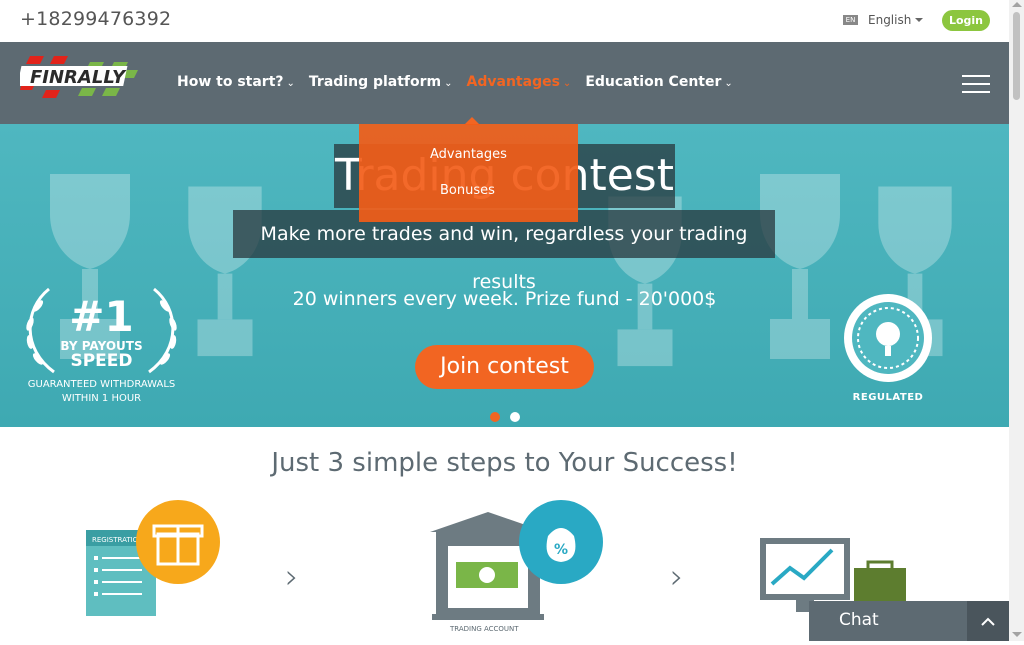 This screenshot has width=1024, height=645. Describe the element at coordinates (859, 620) in the screenshot. I see `chat-label: Chat` at that location.